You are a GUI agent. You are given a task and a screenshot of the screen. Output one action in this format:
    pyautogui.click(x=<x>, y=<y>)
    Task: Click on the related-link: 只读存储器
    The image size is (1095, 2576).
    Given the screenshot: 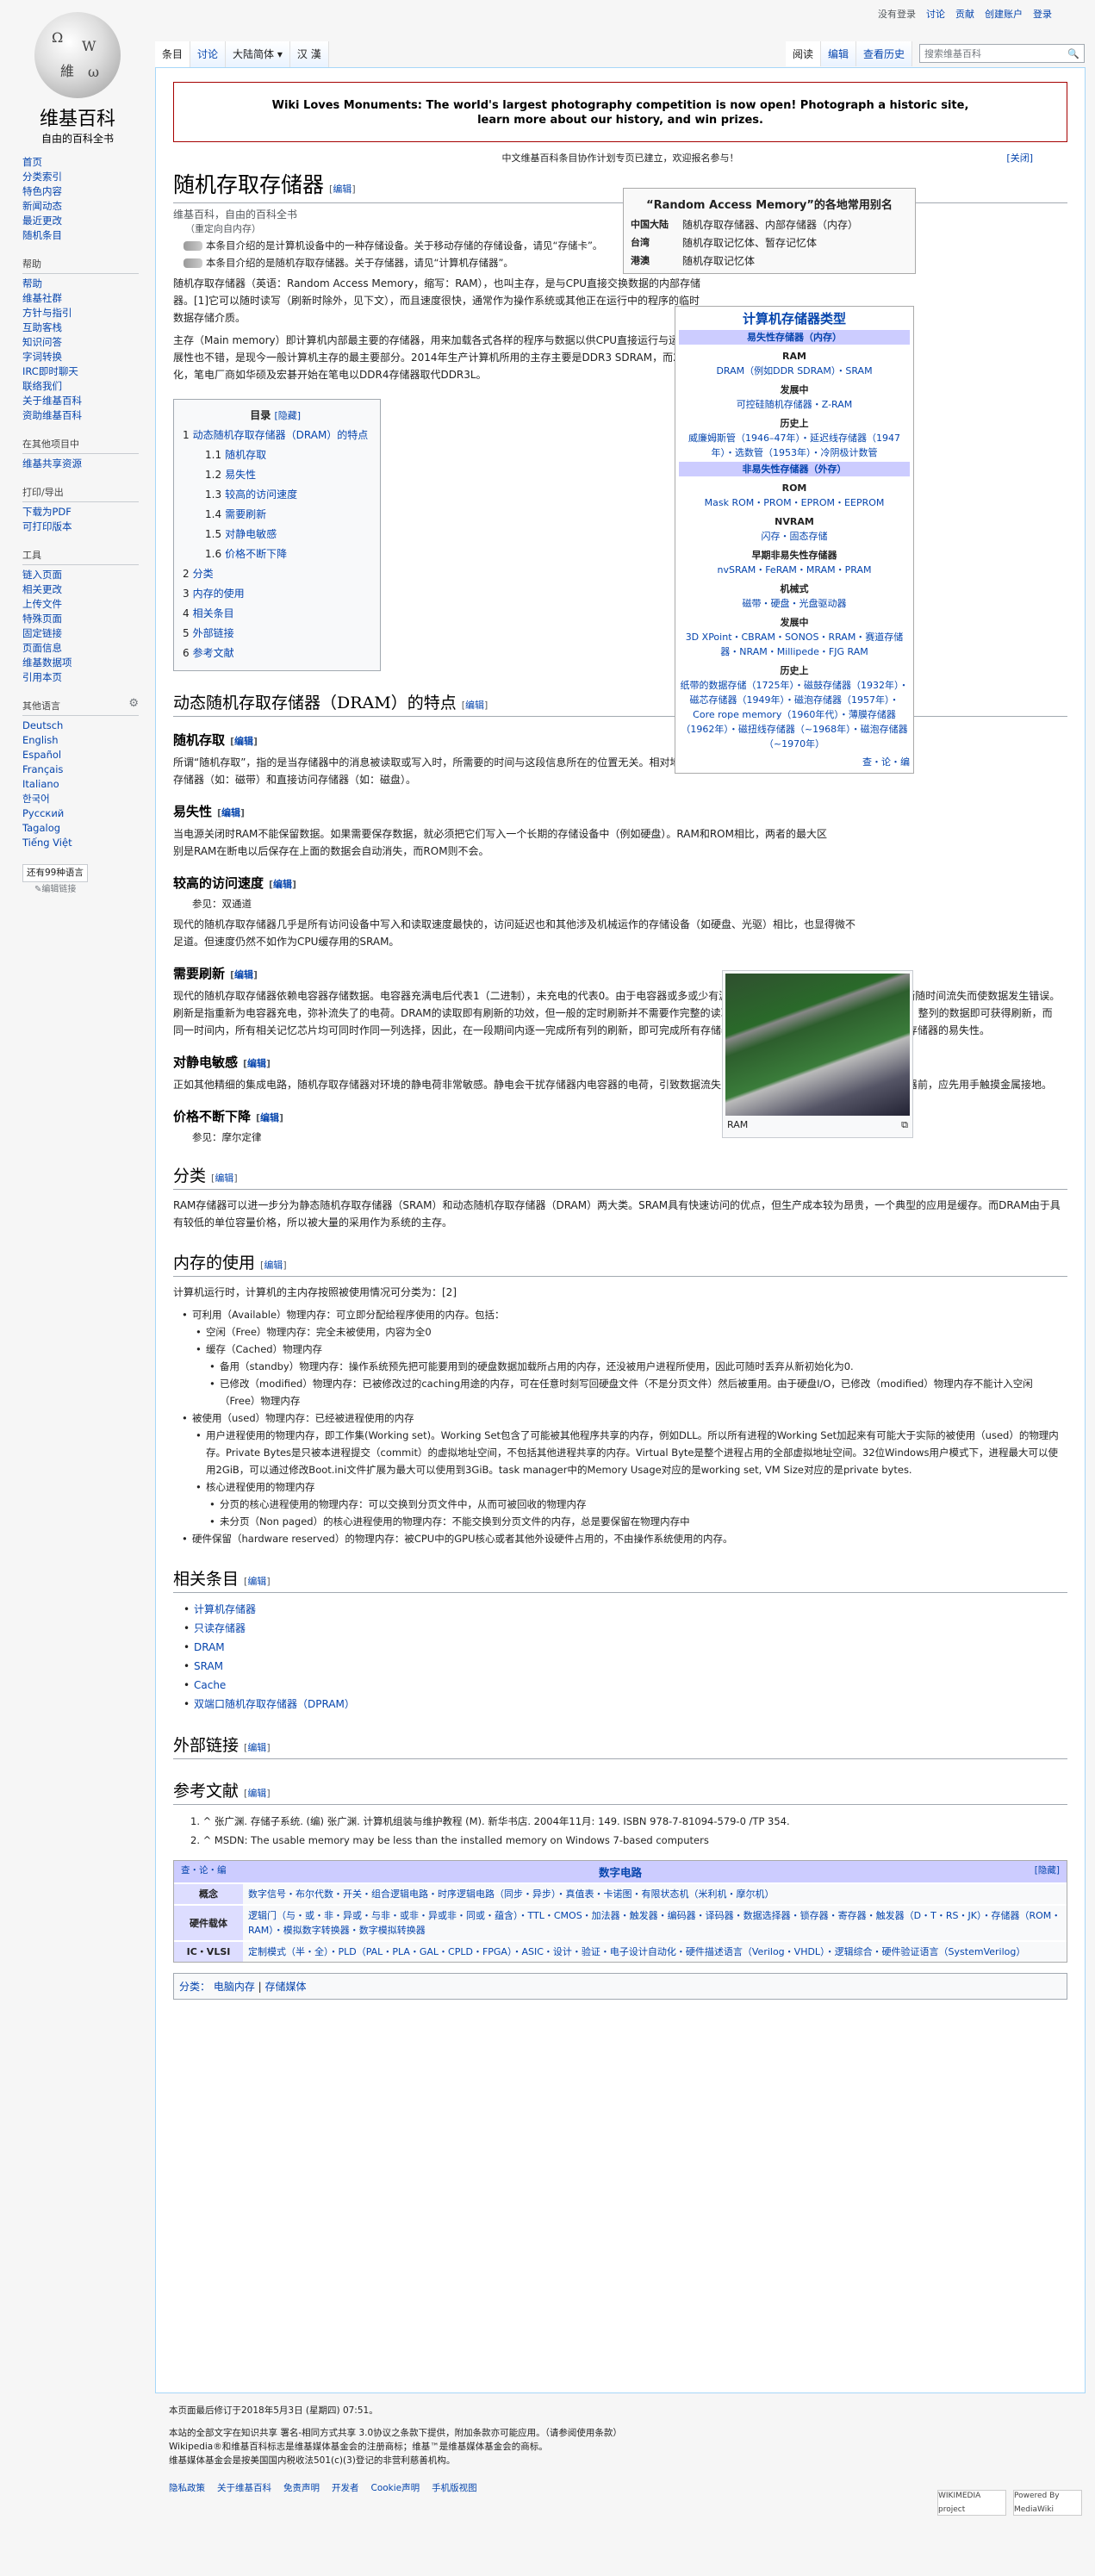 What is the action you would take?
    pyautogui.click(x=220, y=1628)
    